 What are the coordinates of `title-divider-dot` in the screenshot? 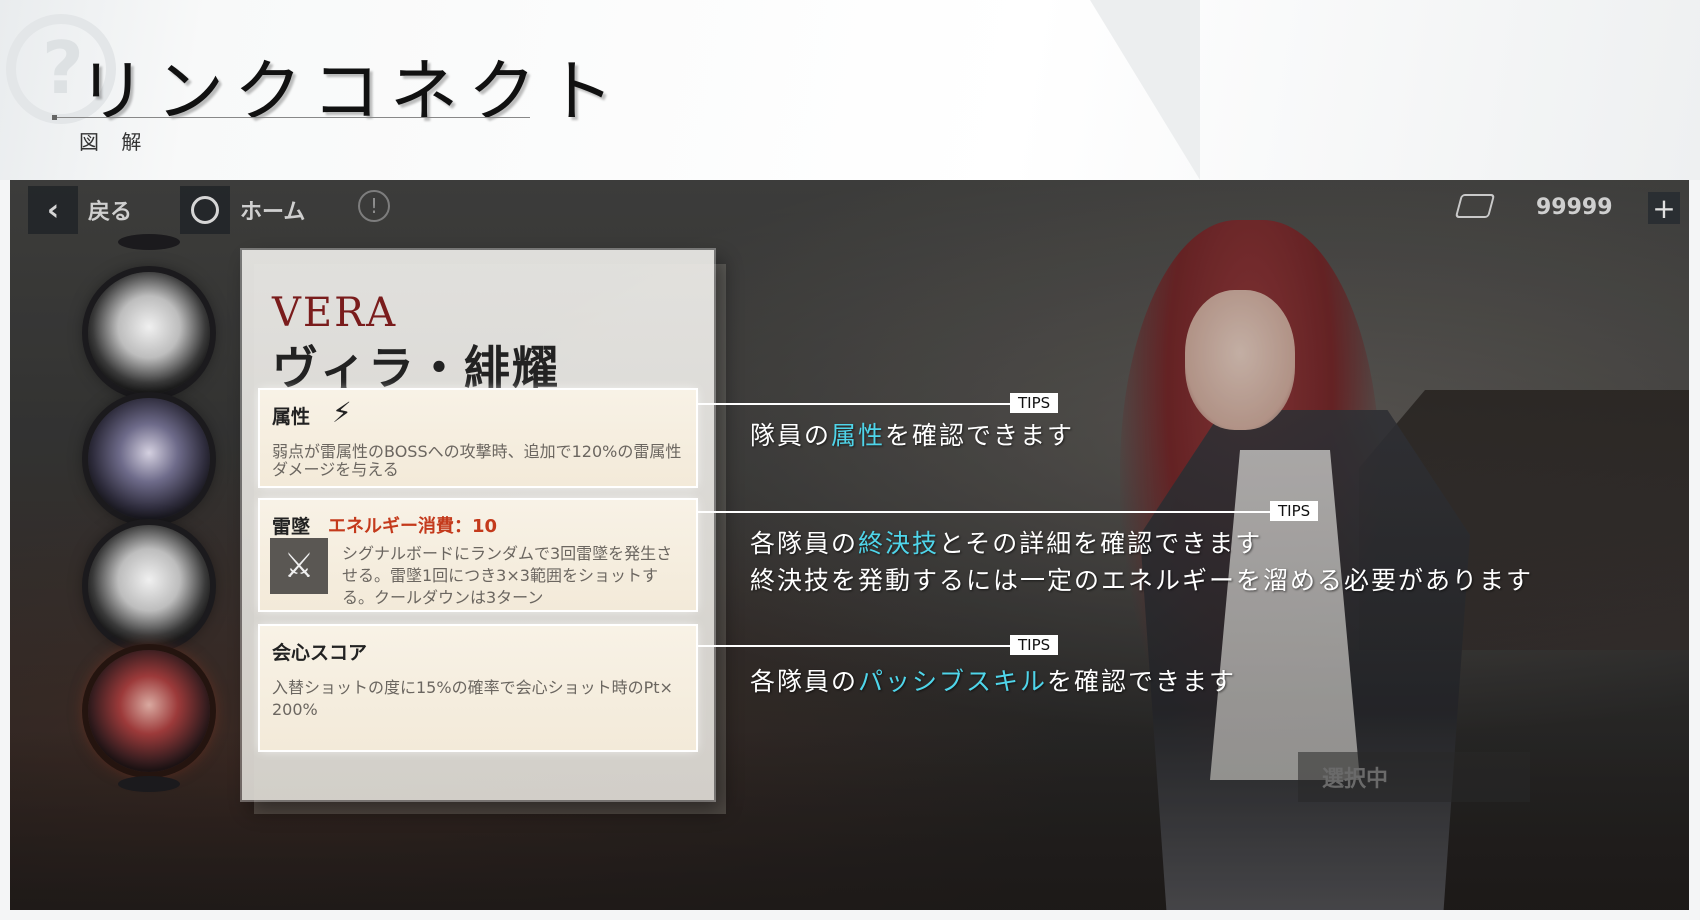 It's located at (54, 117).